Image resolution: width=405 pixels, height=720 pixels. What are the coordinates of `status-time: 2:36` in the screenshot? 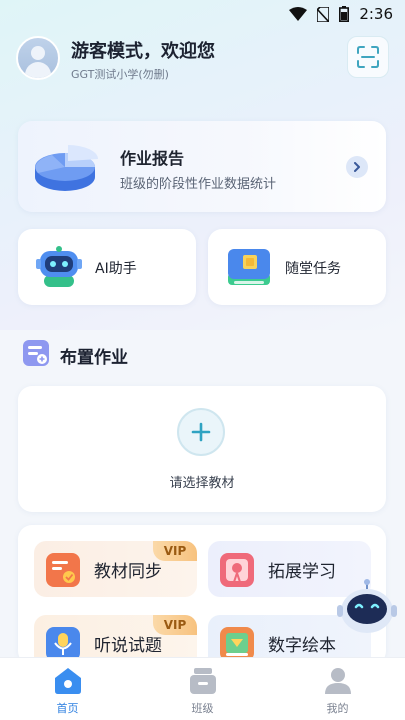 It's located at (376, 14).